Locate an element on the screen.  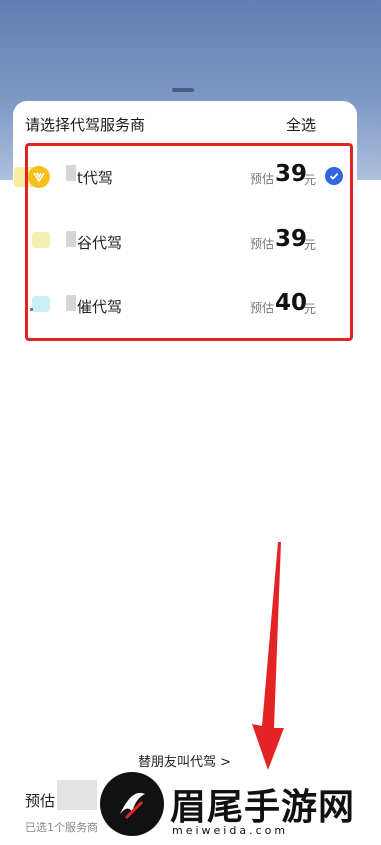
watermark: 眉尾手游网 meiweida.com is located at coordinates (237, 807).